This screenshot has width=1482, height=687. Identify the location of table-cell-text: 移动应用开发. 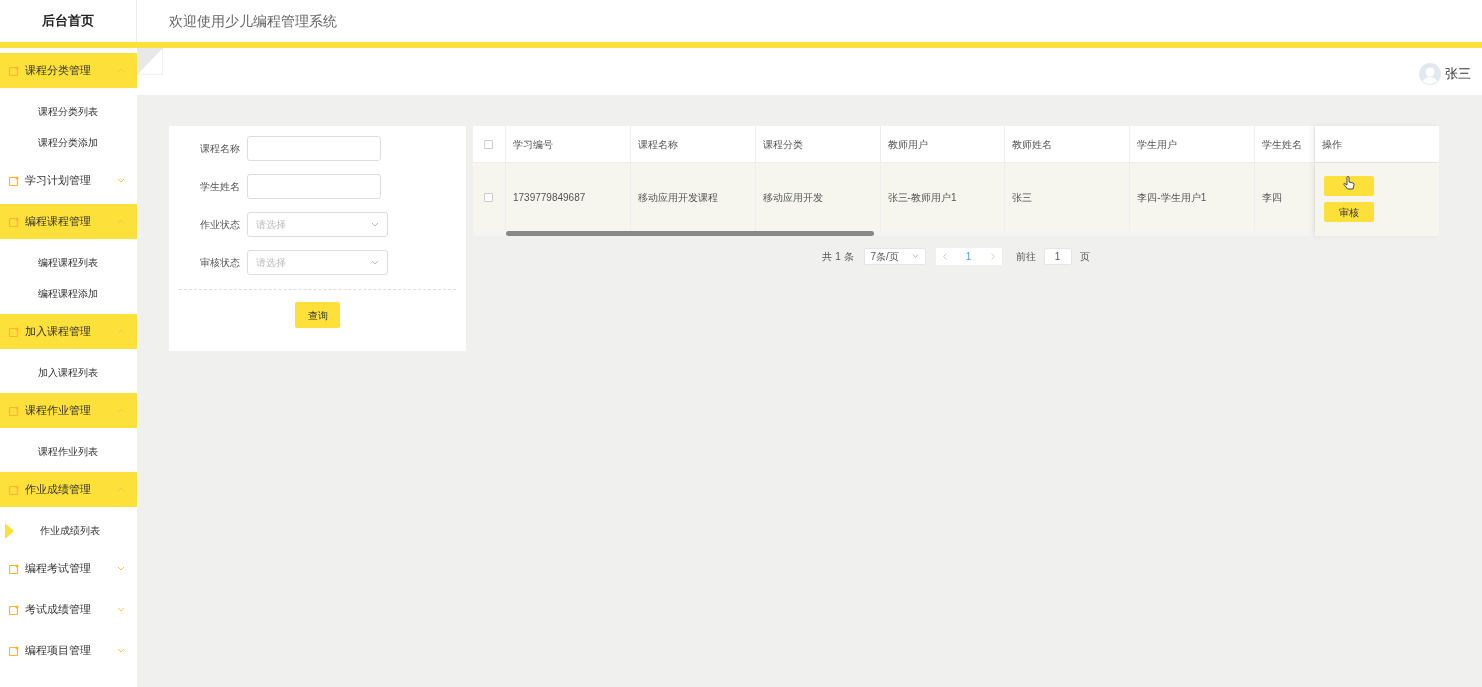
(792, 197).